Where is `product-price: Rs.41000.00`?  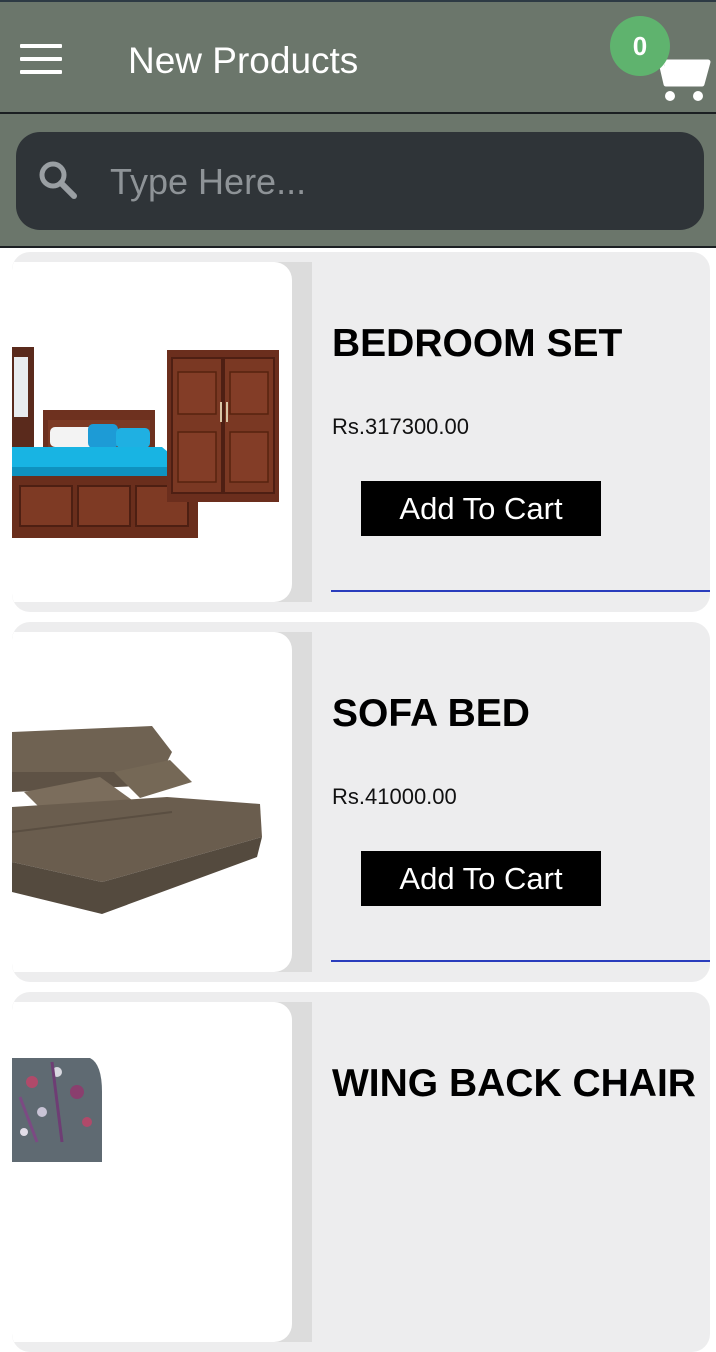
product-price: Rs.41000.00 is located at coordinates (394, 796).